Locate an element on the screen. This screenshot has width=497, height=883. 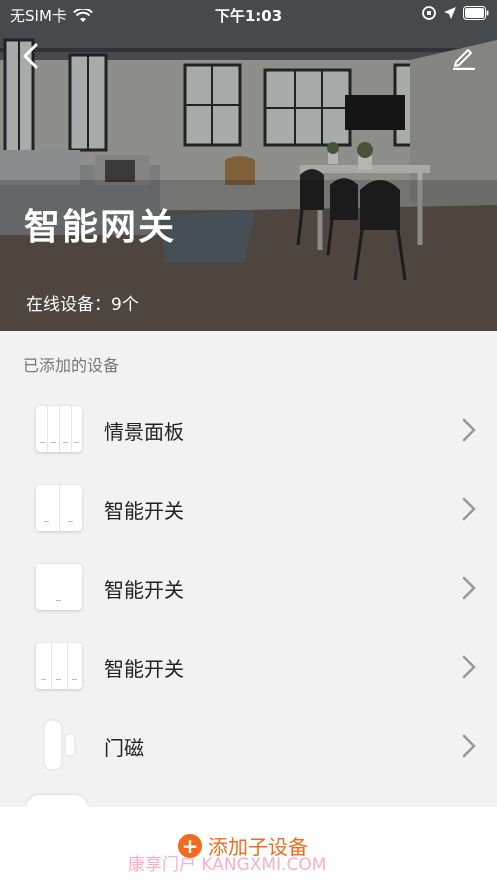
device-row-scene-panel: 情景面板 is located at coordinates (248, 429).